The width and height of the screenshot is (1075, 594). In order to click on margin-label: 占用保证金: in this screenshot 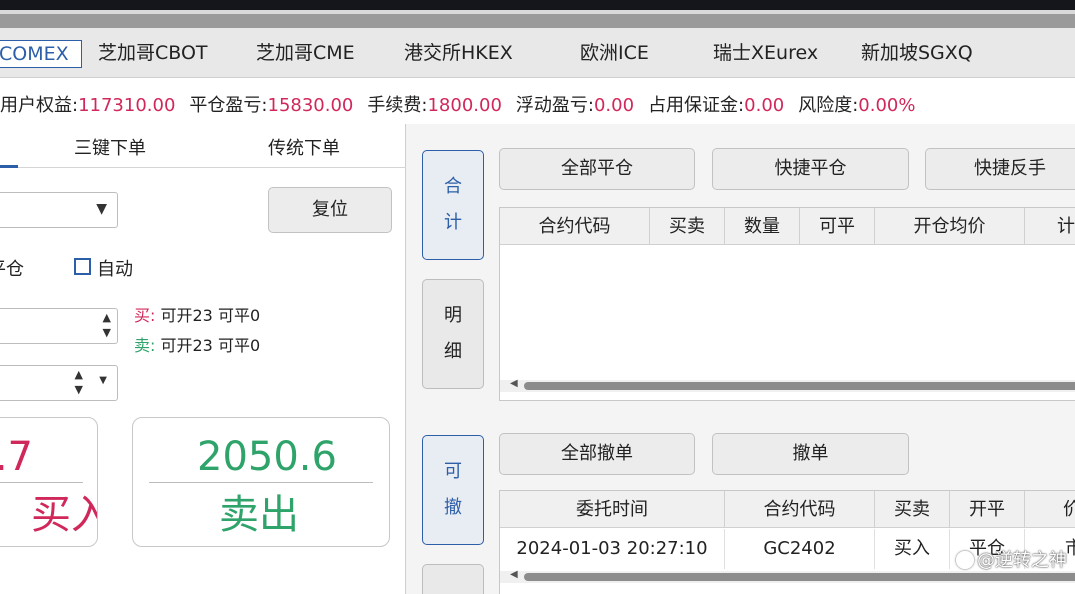, I will do `click(696, 105)`.